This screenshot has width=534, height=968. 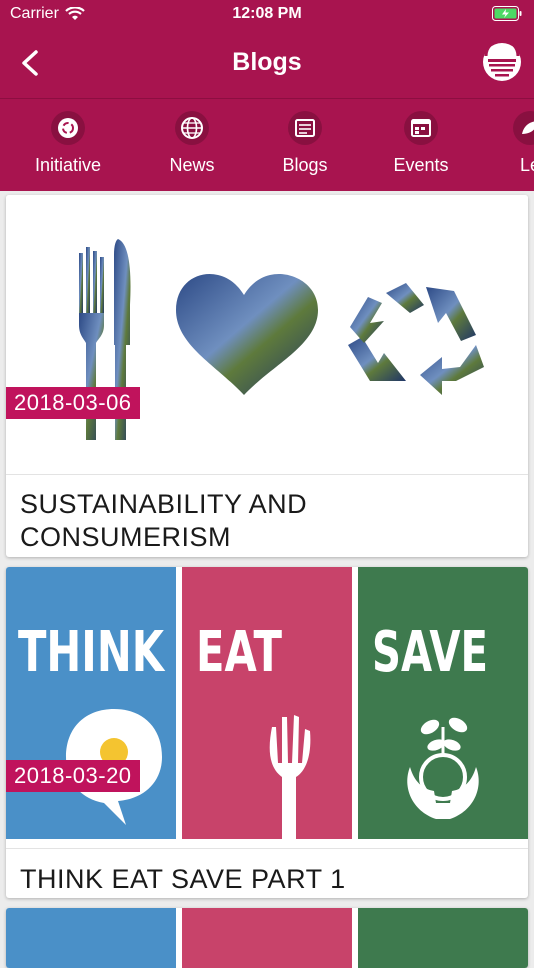 I want to click on page-title: Blogs, so click(x=267, y=62).